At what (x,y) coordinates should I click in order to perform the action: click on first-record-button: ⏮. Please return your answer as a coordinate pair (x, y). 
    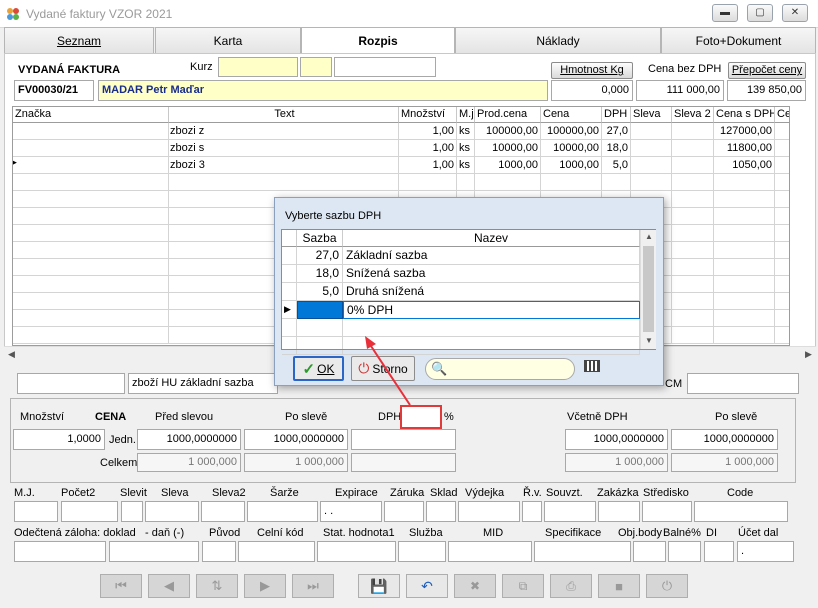
    Looking at the image, I should click on (121, 586).